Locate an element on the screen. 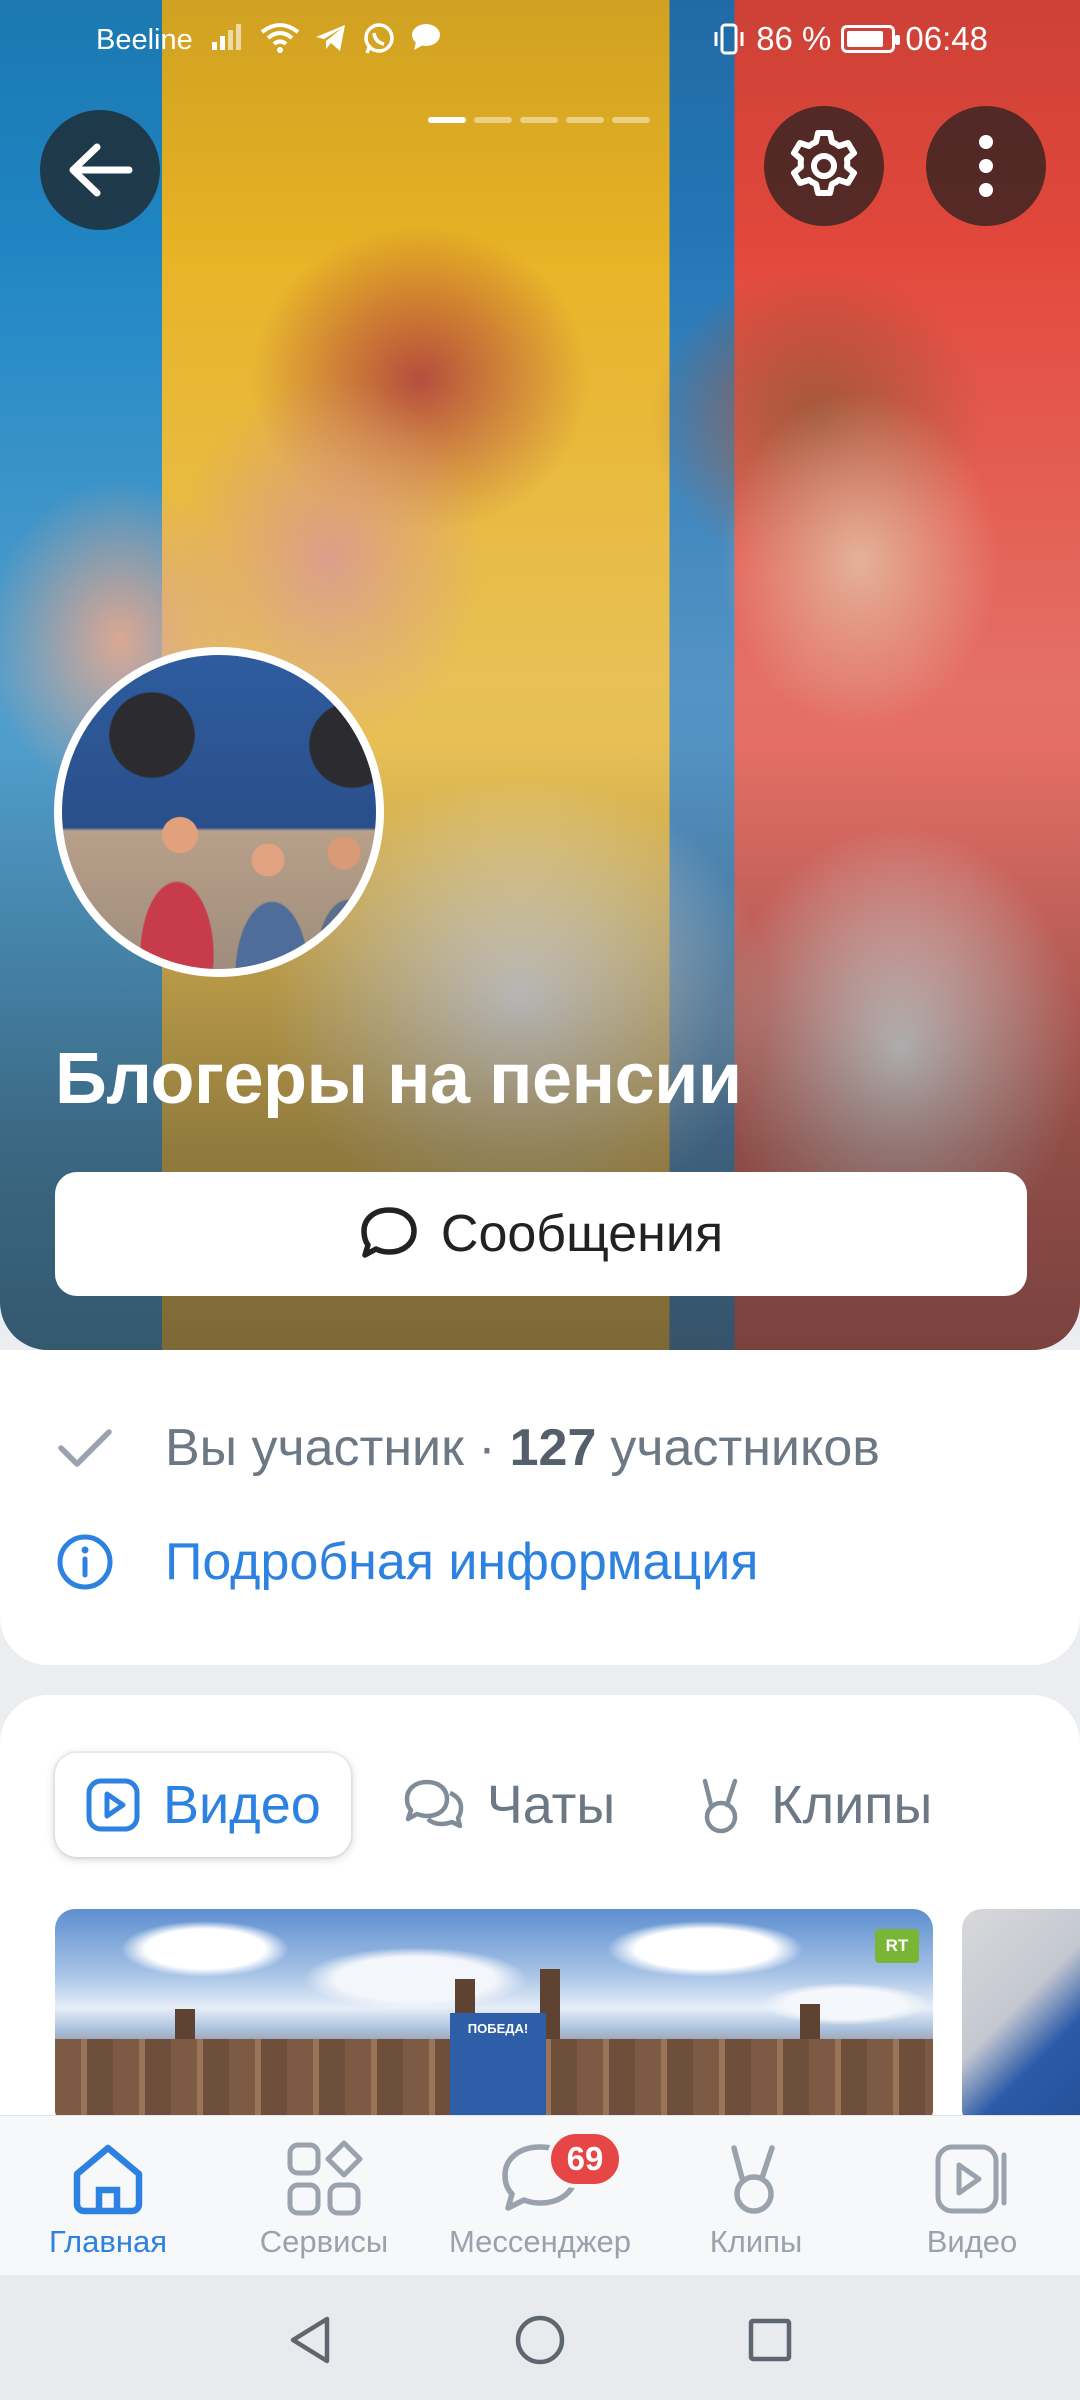 The height and width of the screenshot is (2400, 1080). tab-clips: Клипы is located at coordinates (814, 1805).